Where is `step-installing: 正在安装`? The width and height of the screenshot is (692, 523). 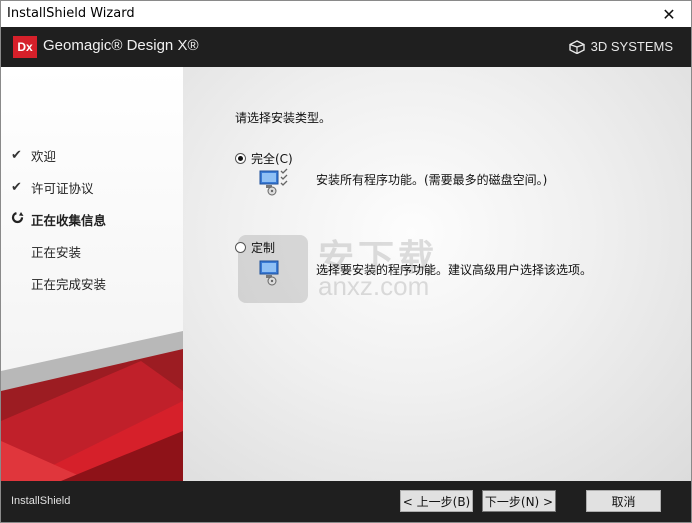 step-installing: 正在安装 is located at coordinates (58, 251).